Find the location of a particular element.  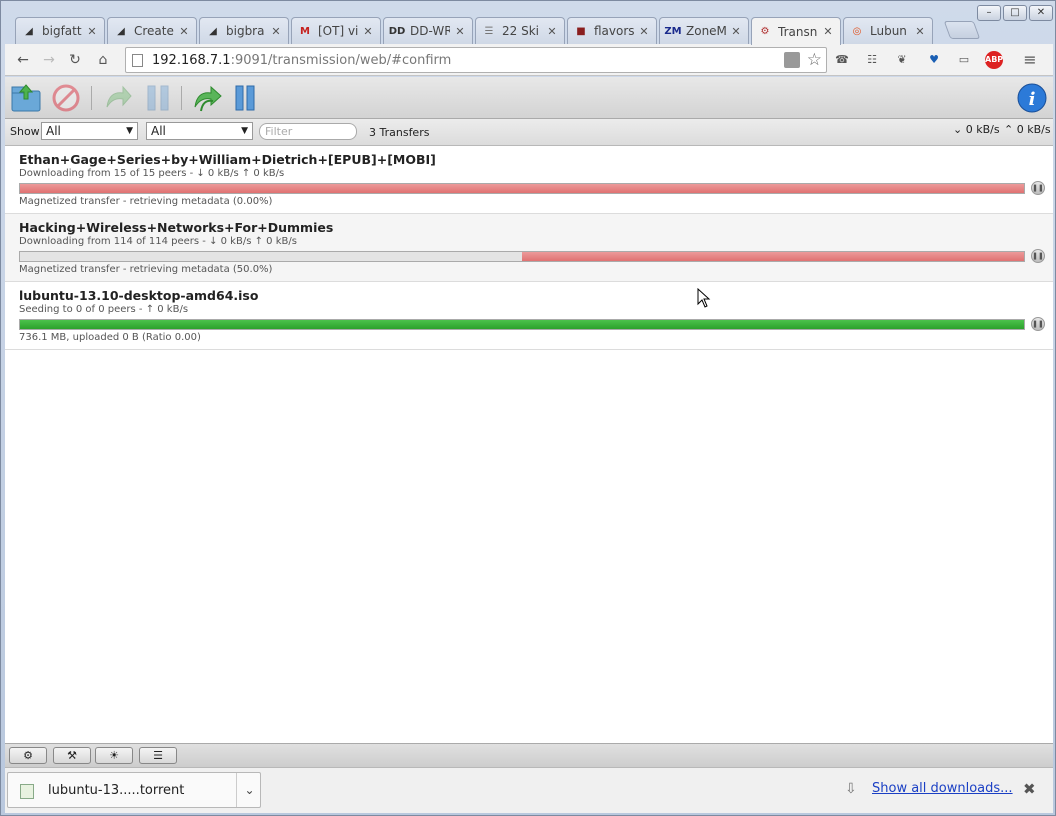

dd-wrt-icon: DD is located at coordinates (397, 31).